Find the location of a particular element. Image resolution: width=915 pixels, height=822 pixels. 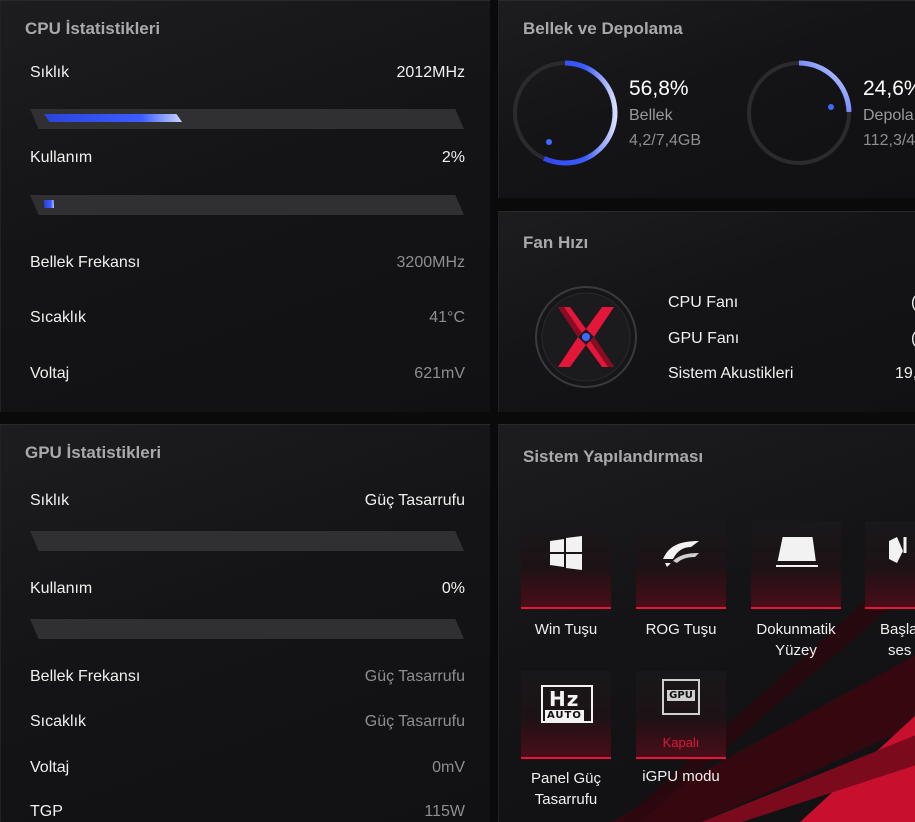

boot-sound-label: Başla ses is located at coordinates (886, 640).